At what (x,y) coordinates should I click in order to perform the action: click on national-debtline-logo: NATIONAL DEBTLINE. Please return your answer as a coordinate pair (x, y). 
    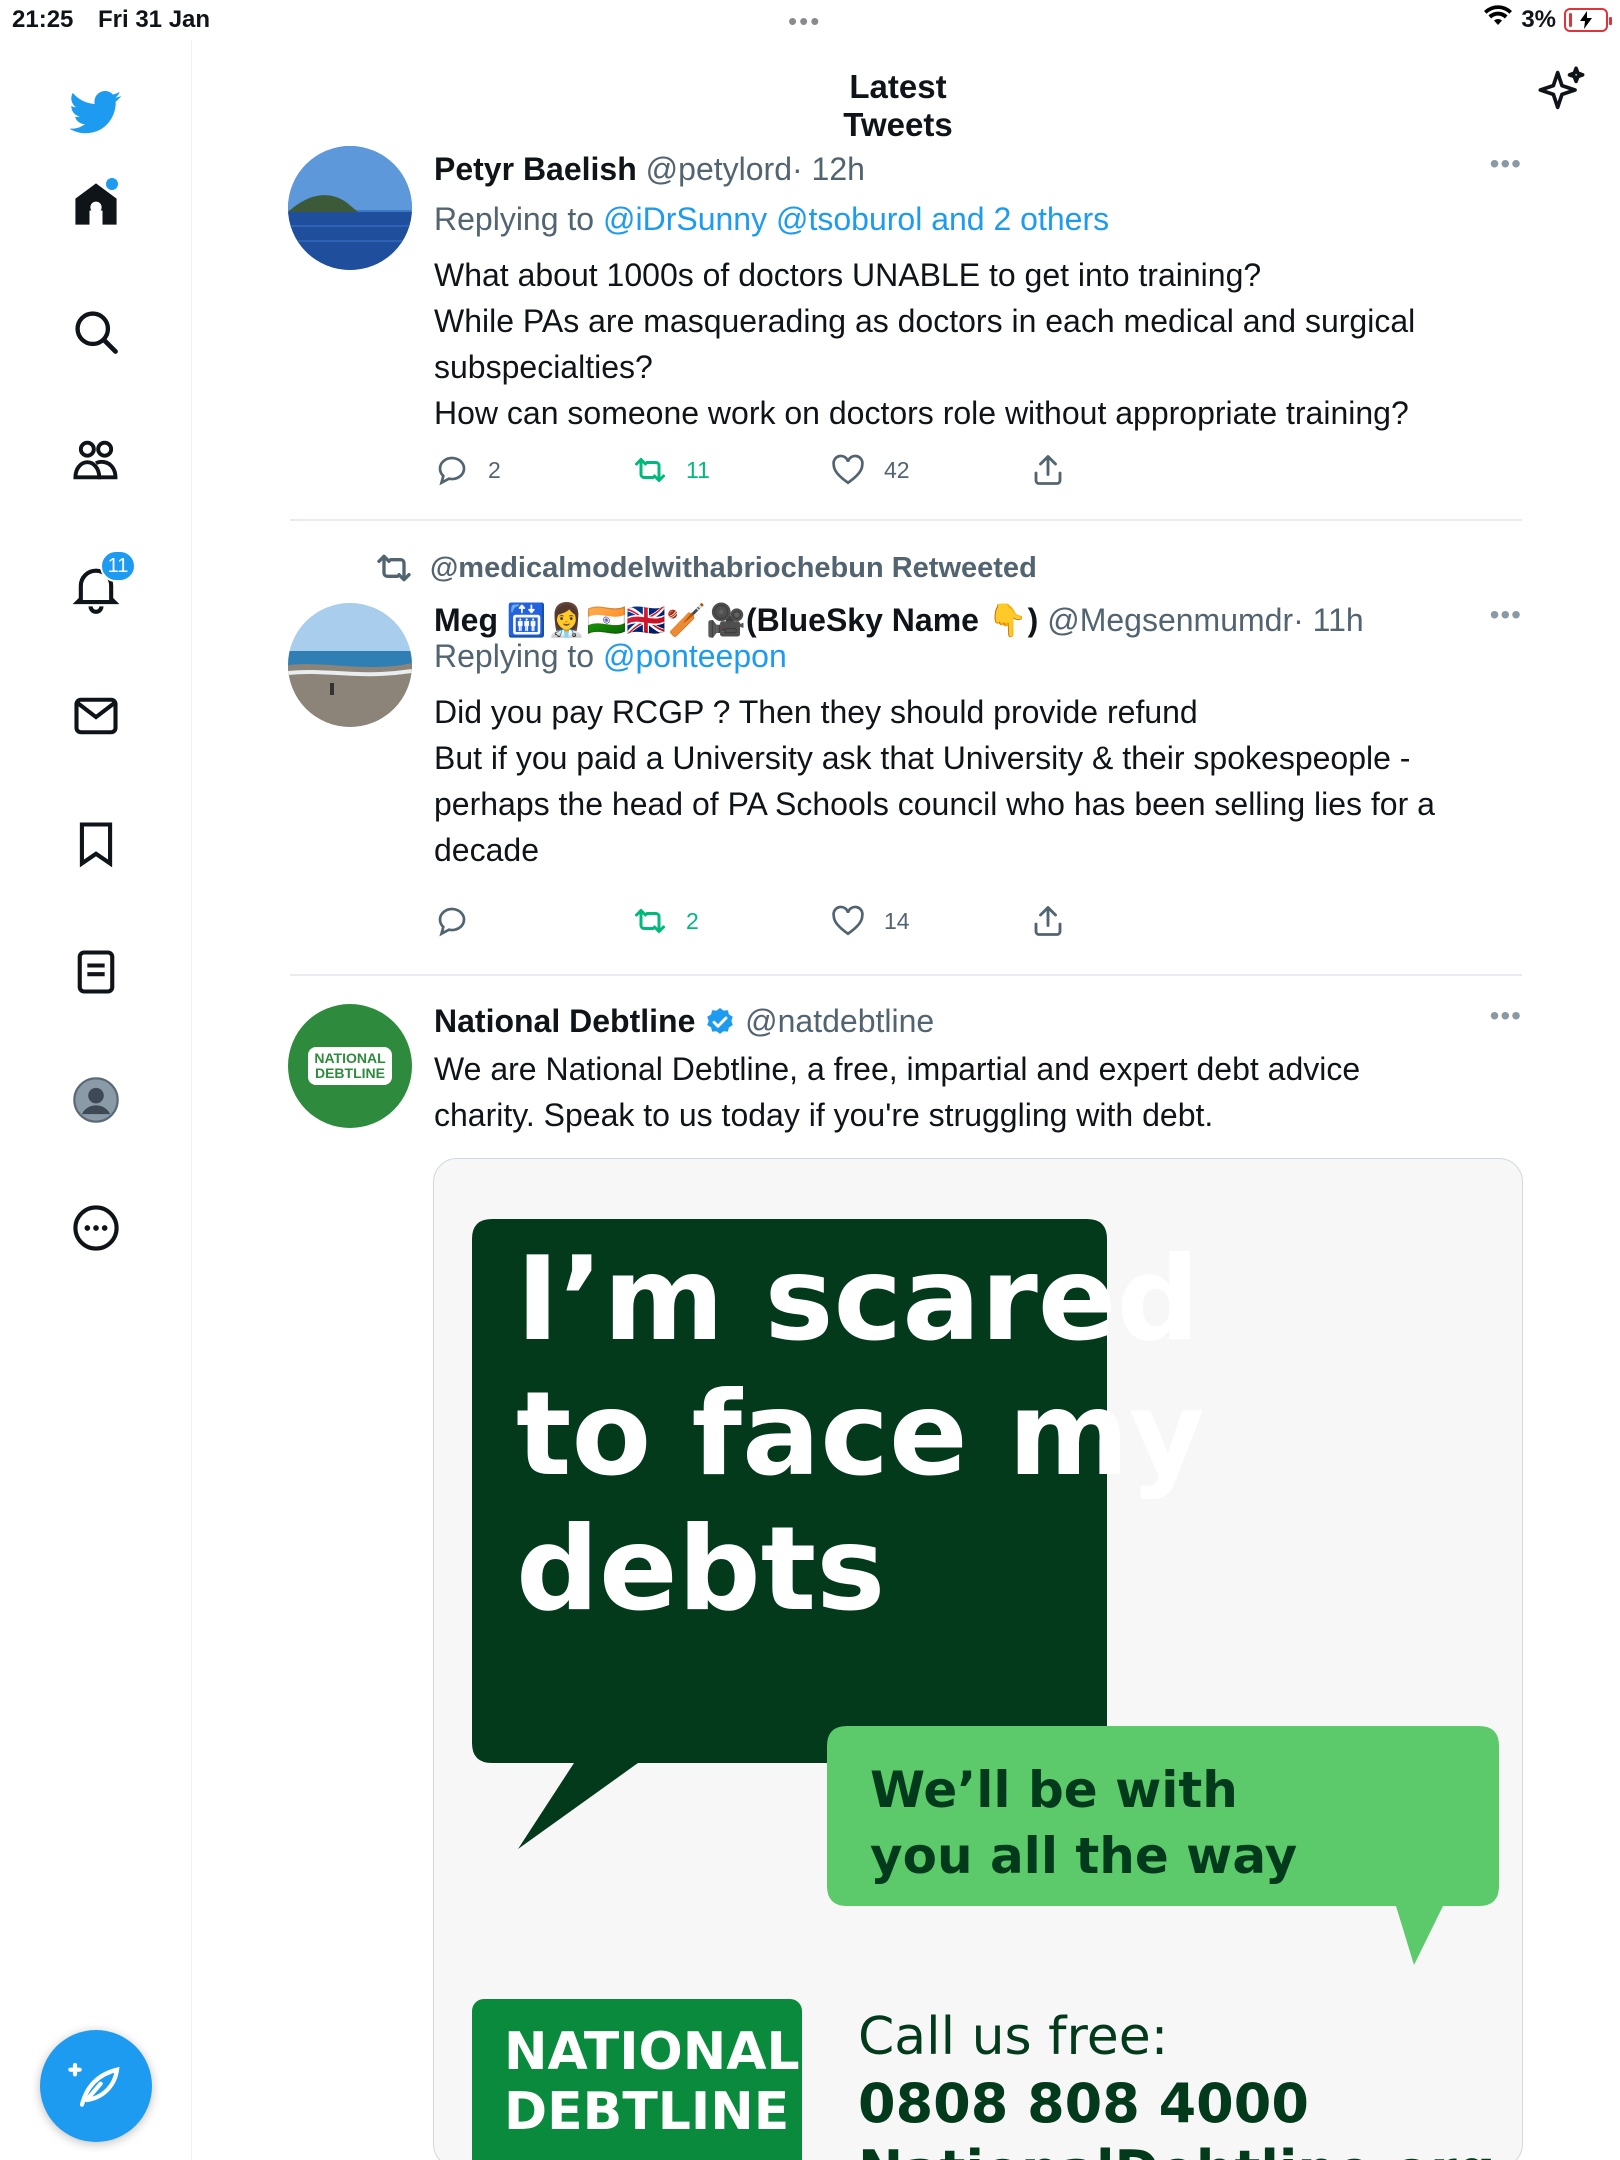
    Looking at the image, I should click on (350, 1066).